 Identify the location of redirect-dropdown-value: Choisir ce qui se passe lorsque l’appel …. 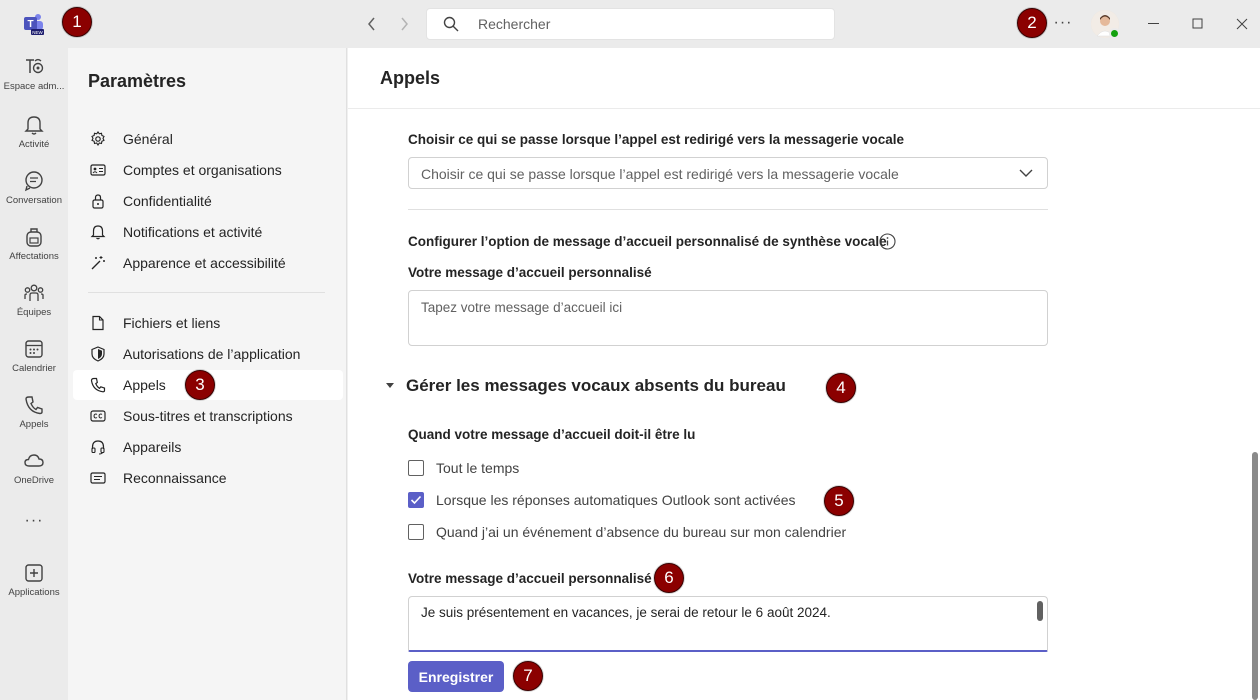
(660, 174).